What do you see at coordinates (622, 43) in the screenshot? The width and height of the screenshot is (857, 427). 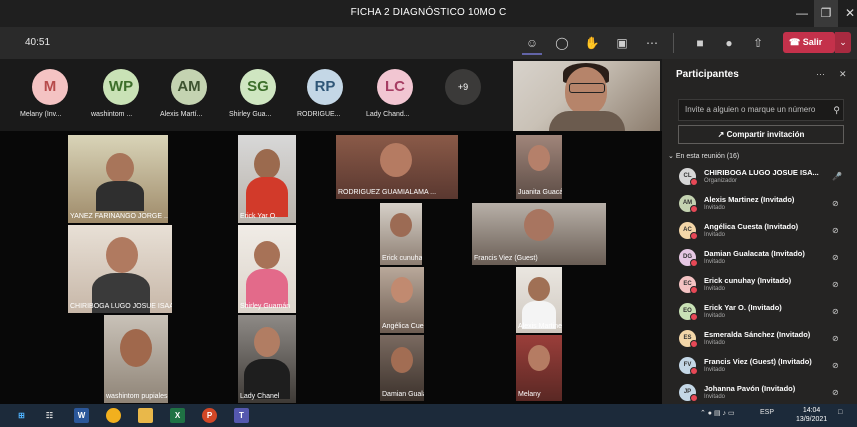 I see `rooms-icon: ▣` at bounding box center [622, 43].